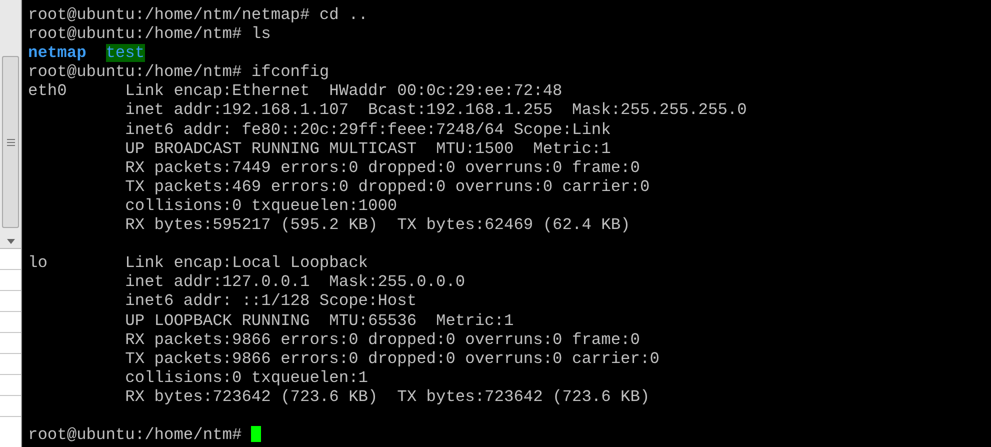 The image size is (991, 447). I want to click on directory-name: netmap, so click(57, 53).